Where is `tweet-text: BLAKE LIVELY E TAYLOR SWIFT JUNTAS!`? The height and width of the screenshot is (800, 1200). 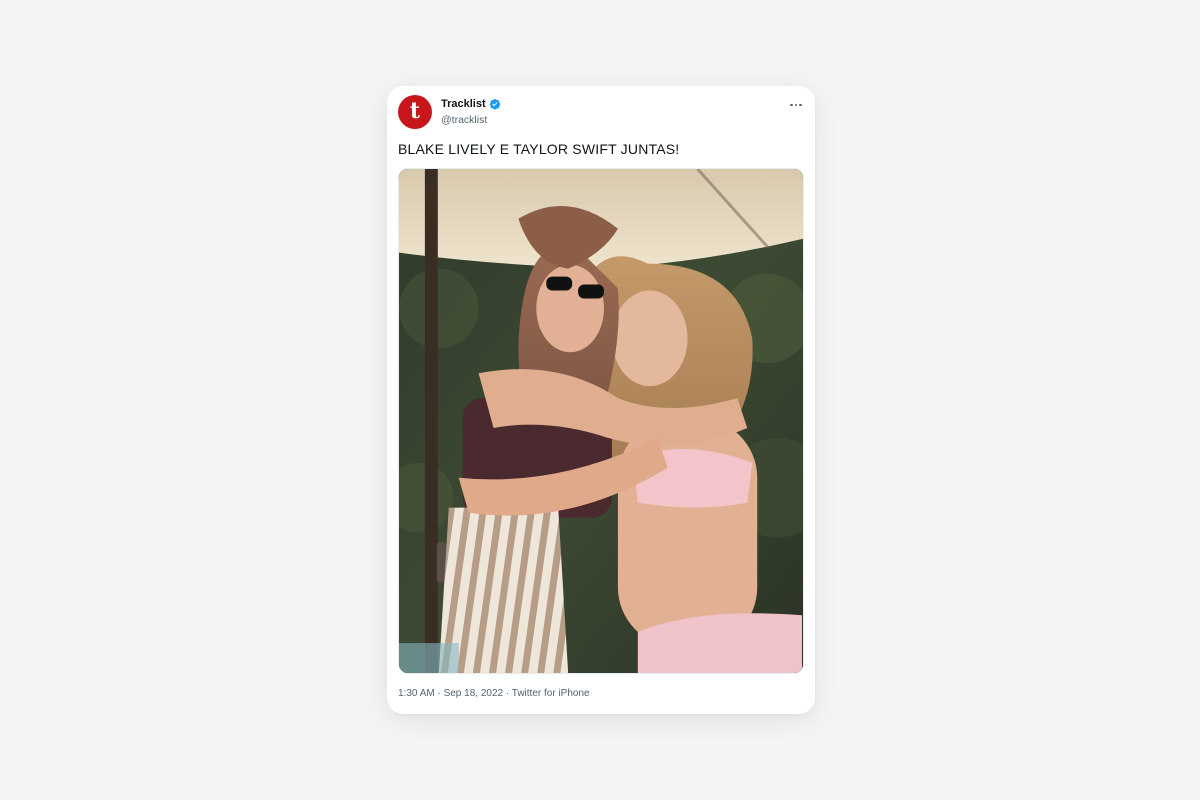 tweet-text: BLAKE LIVELY E TAYLOR SWIFT JUNTAS! is located at coordinates (539, 149).